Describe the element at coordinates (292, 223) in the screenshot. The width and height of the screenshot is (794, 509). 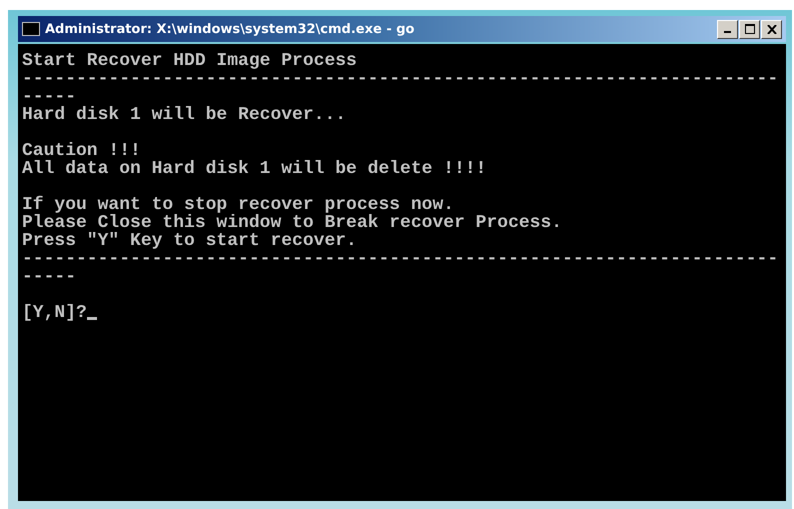
I see `console-line: Please Close this window to Break recover Process.` at that location.